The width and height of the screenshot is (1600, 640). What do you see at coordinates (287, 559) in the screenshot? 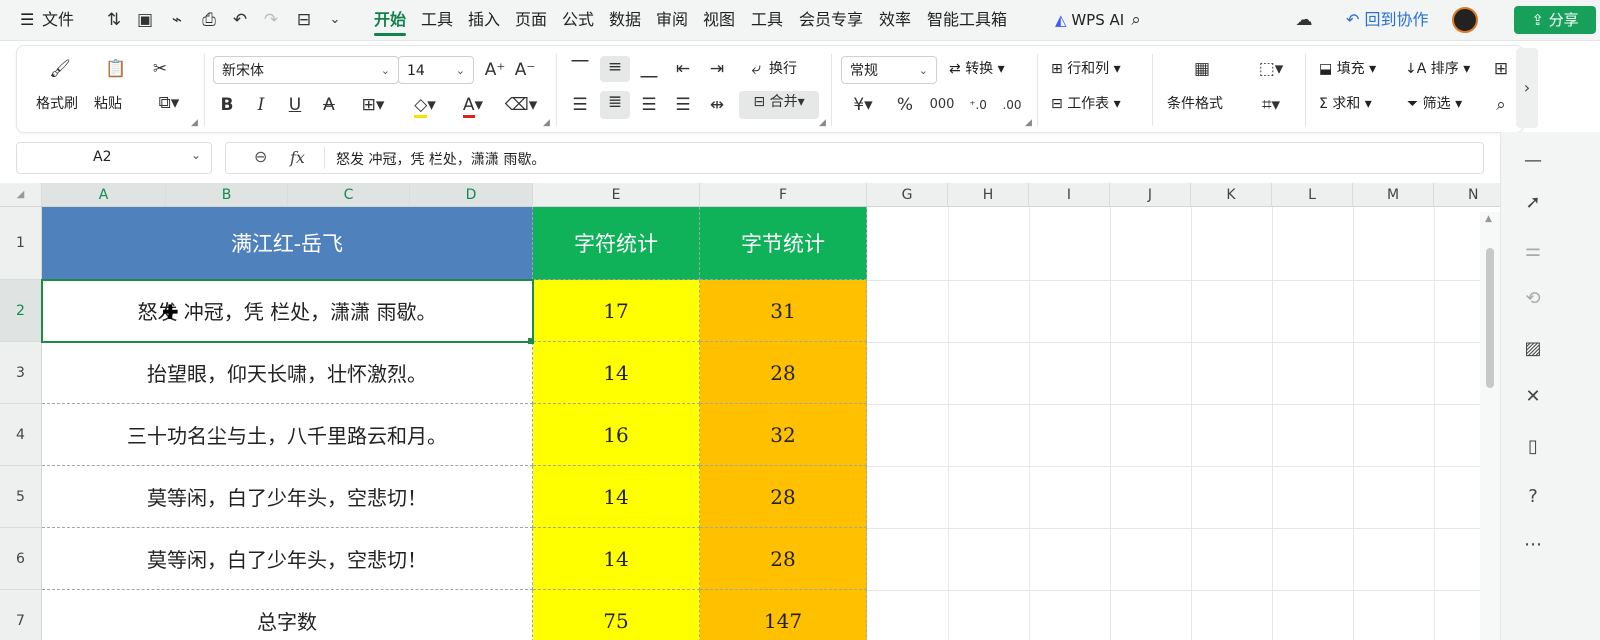
I see `cell-a6: 莫等闲，白了少年头，空悲切！` at bounding box center [287, 559].